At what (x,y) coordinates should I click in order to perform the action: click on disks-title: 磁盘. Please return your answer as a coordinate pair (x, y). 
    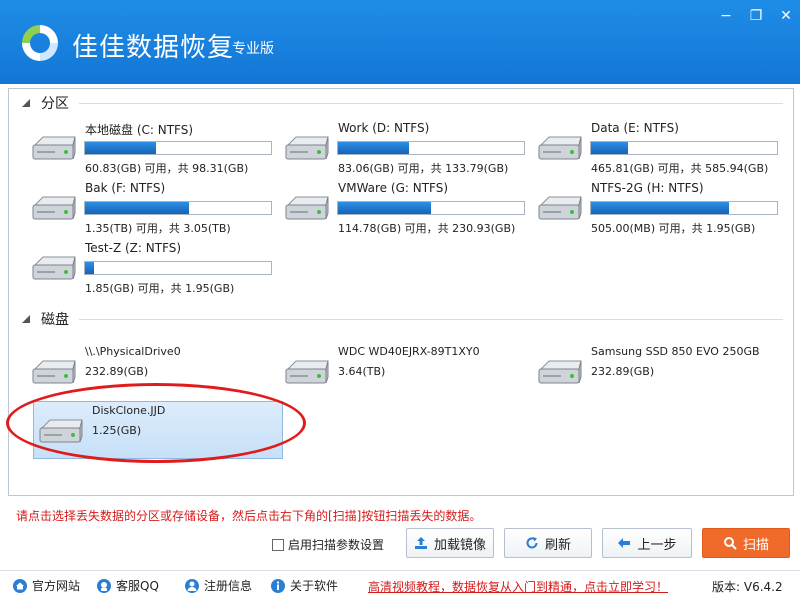
    Looking at the image, I should click on (55, 320).